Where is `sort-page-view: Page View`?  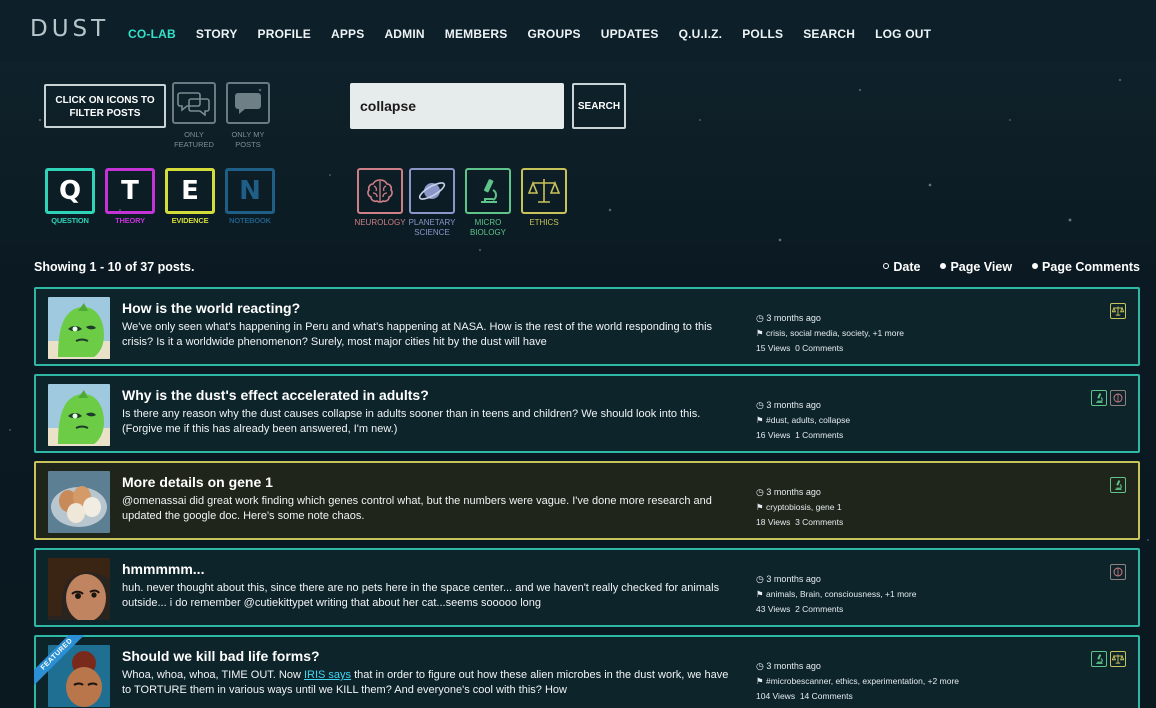 sort-page-view: Page View is located at coordinates (976, 267).